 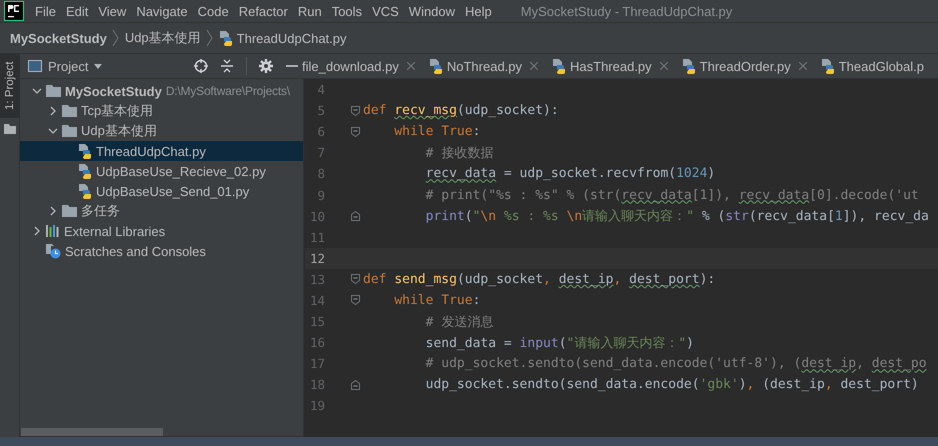 What do you see at coordinates (320, 90) in the screenshot?
I see `line-number: 4` at bounding box center [320, 90].